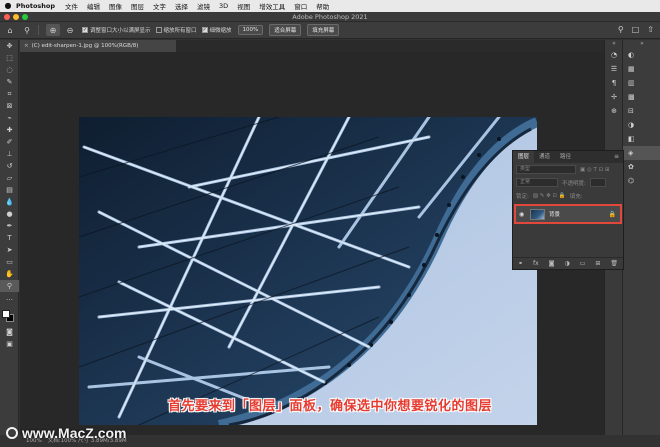 The height and width of the screenshot is (447, 660). Describe the element at coordinates (621, 29) in the screenshot. I see `search-icon: ⚲` at that location.